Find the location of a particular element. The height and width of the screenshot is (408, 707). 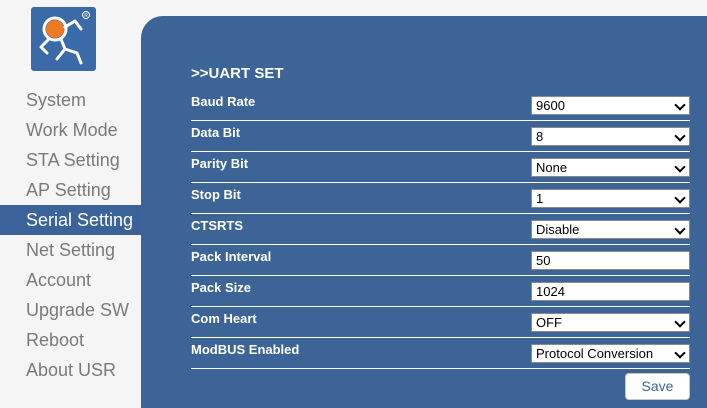

sidebar-item-about-usr: About USR is located at coordinates (70, 370).